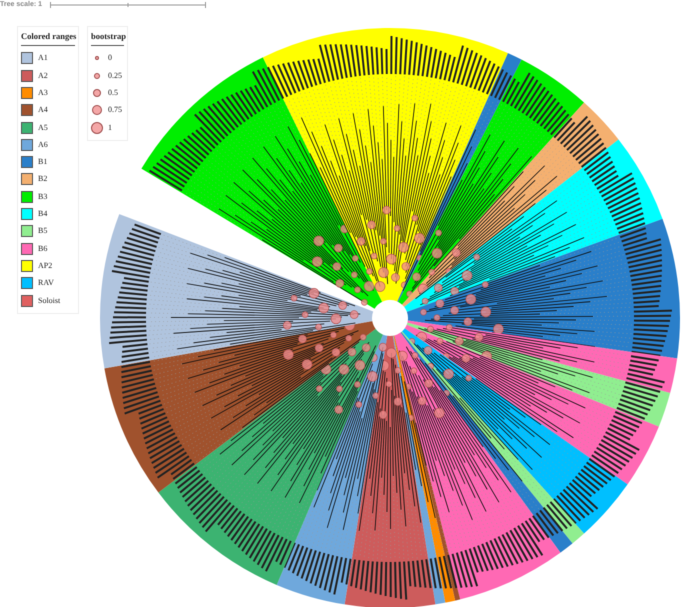  Describe the element at coordinates (43, 248) in the screenshot. I see `legend-label: B6` at that location.